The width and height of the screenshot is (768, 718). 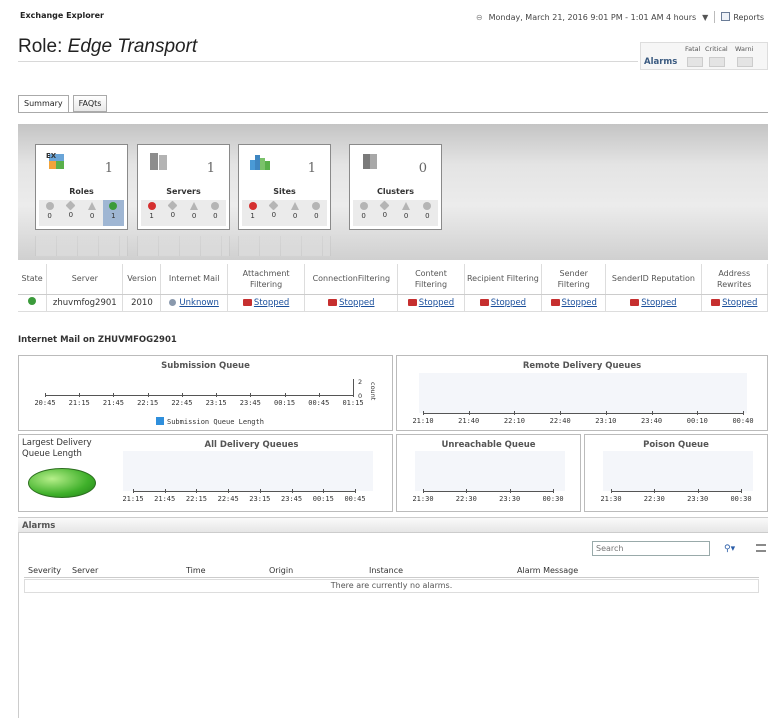 I want to click on connection-filtering-cell: Stopped, so click(x=351, y=303).